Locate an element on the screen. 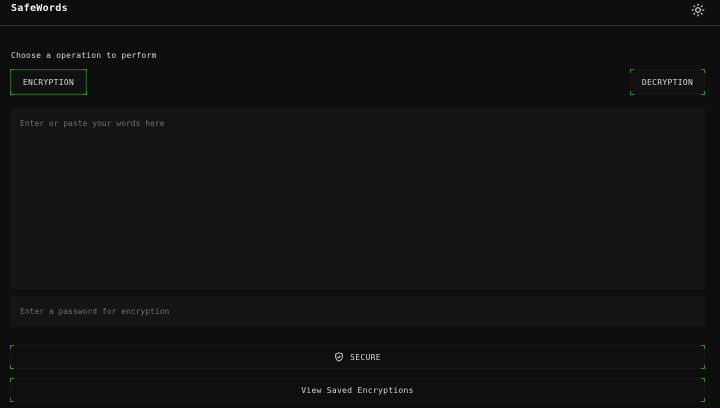  app-title: SafeWords is located at coordinates (39, 8).